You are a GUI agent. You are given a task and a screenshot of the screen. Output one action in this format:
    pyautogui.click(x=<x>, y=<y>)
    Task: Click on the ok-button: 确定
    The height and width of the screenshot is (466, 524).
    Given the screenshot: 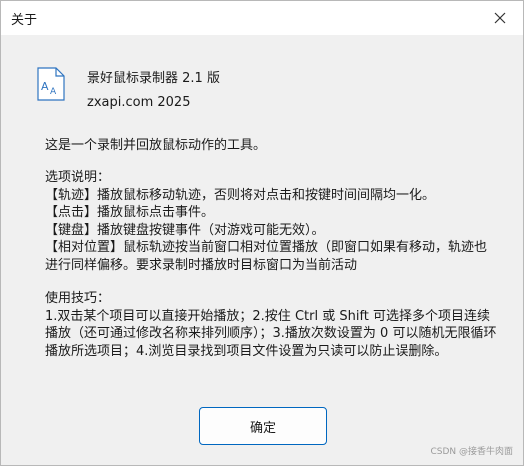 What is the action you would take?
    pyautogui.click(x=263, y=426)
    